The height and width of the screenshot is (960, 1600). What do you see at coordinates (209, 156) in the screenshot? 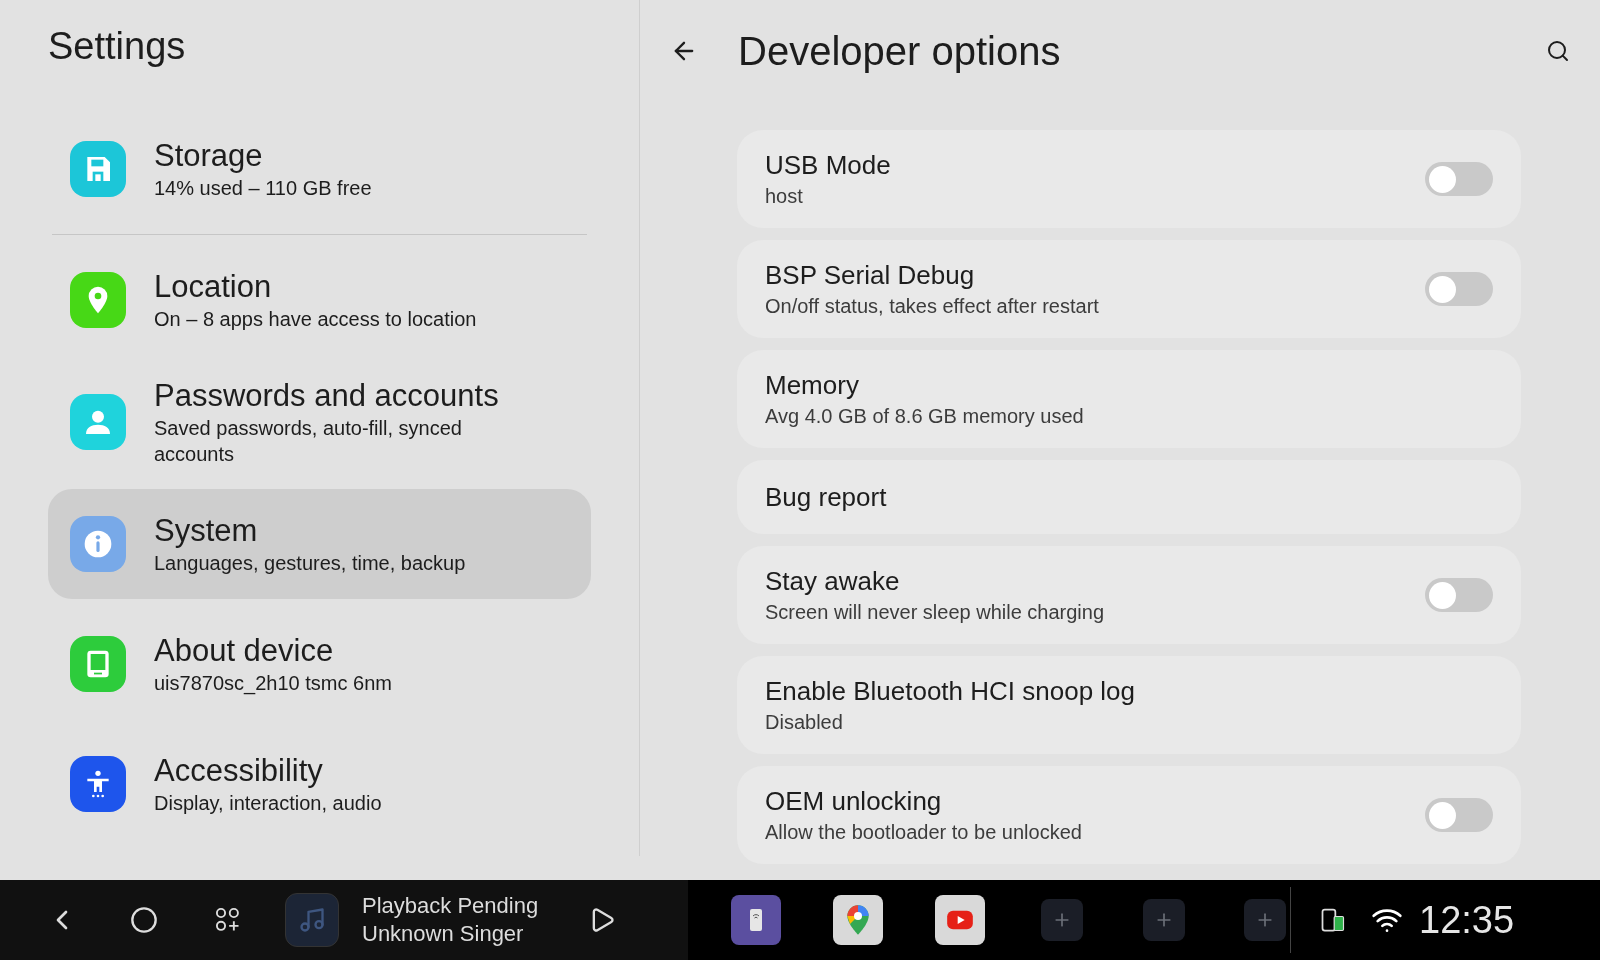
I see `item-title: Storage` at bounding box center [209, 156].